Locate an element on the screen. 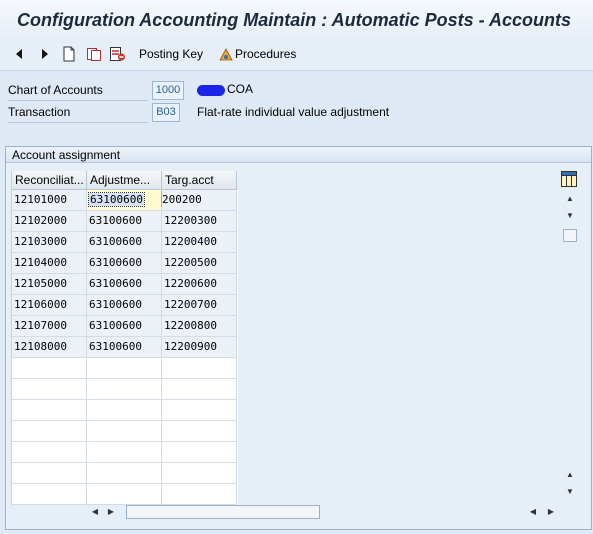  chart-of-accounts-description: COA is located at coordinates (240, 89).